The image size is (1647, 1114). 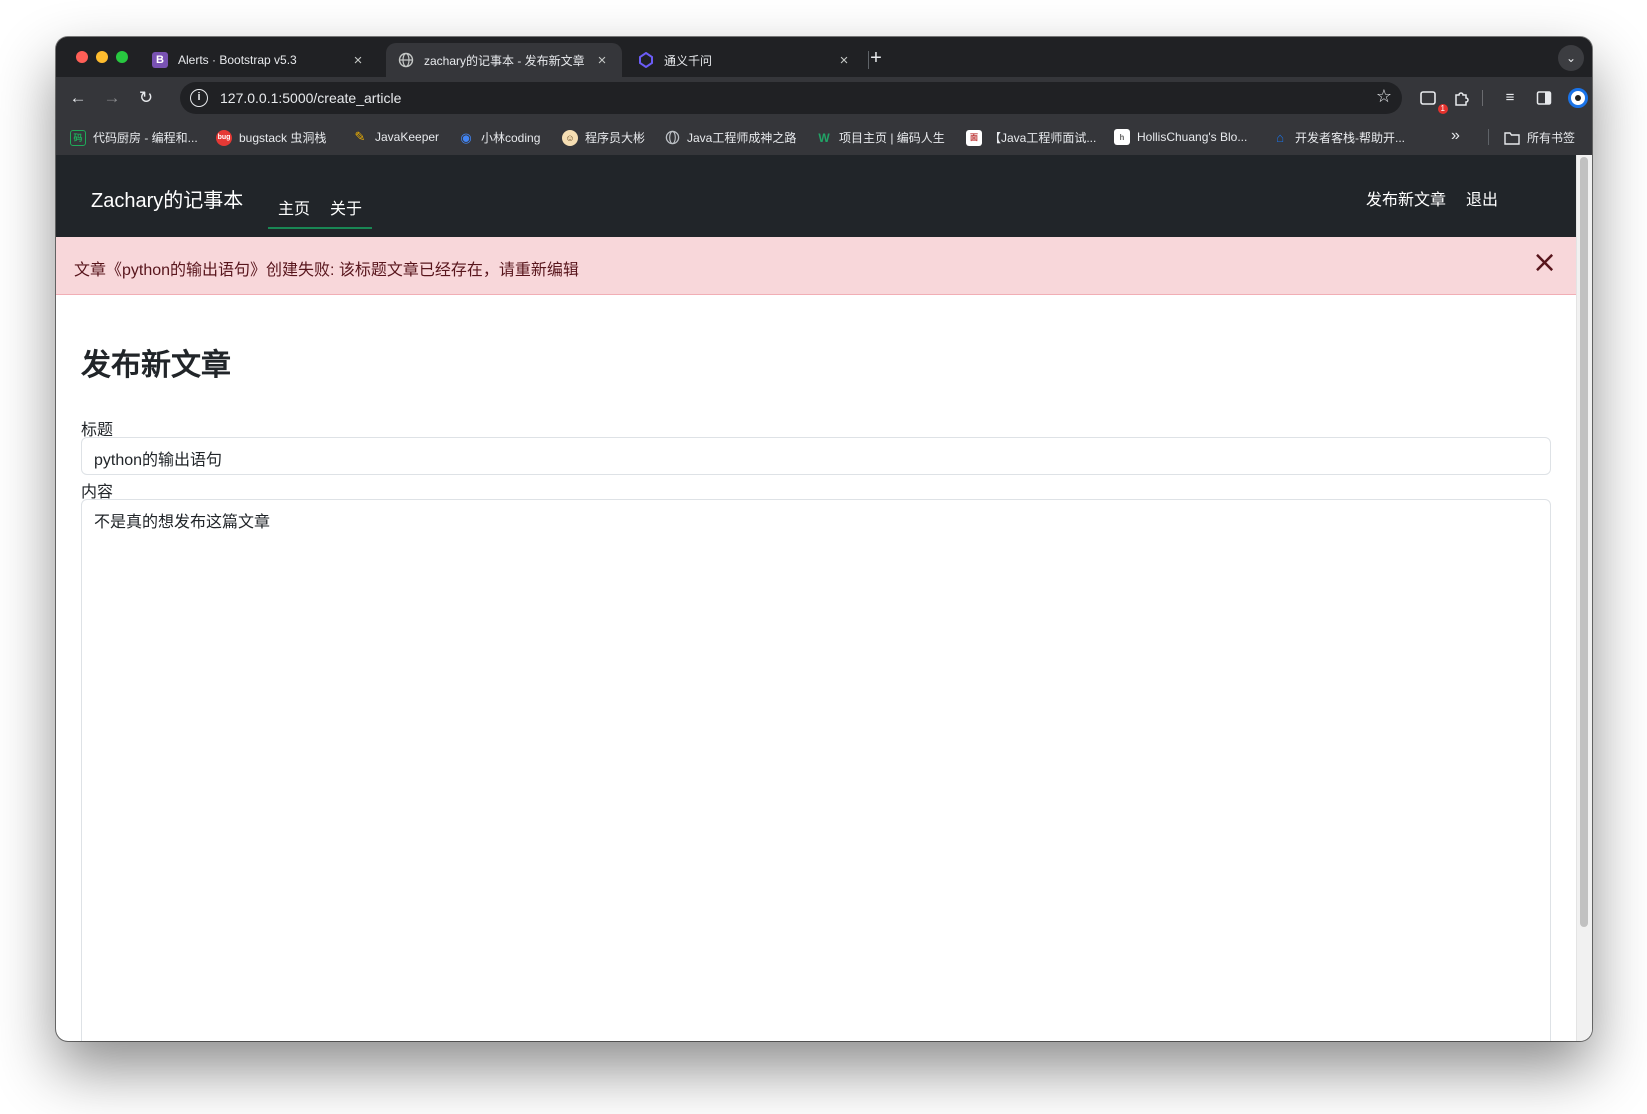 What do you see at coordinates (160, 60) in the screenshot?
I see `bootstrap-icon: B` at bounding box center [160, 60].